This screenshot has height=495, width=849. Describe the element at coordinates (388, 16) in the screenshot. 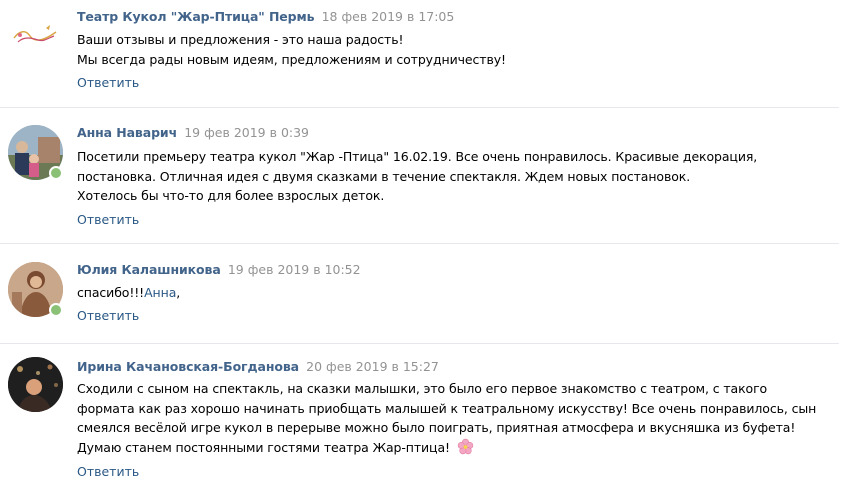

I see `comment-date: 18 фев 2019 в 17:05` at that location.